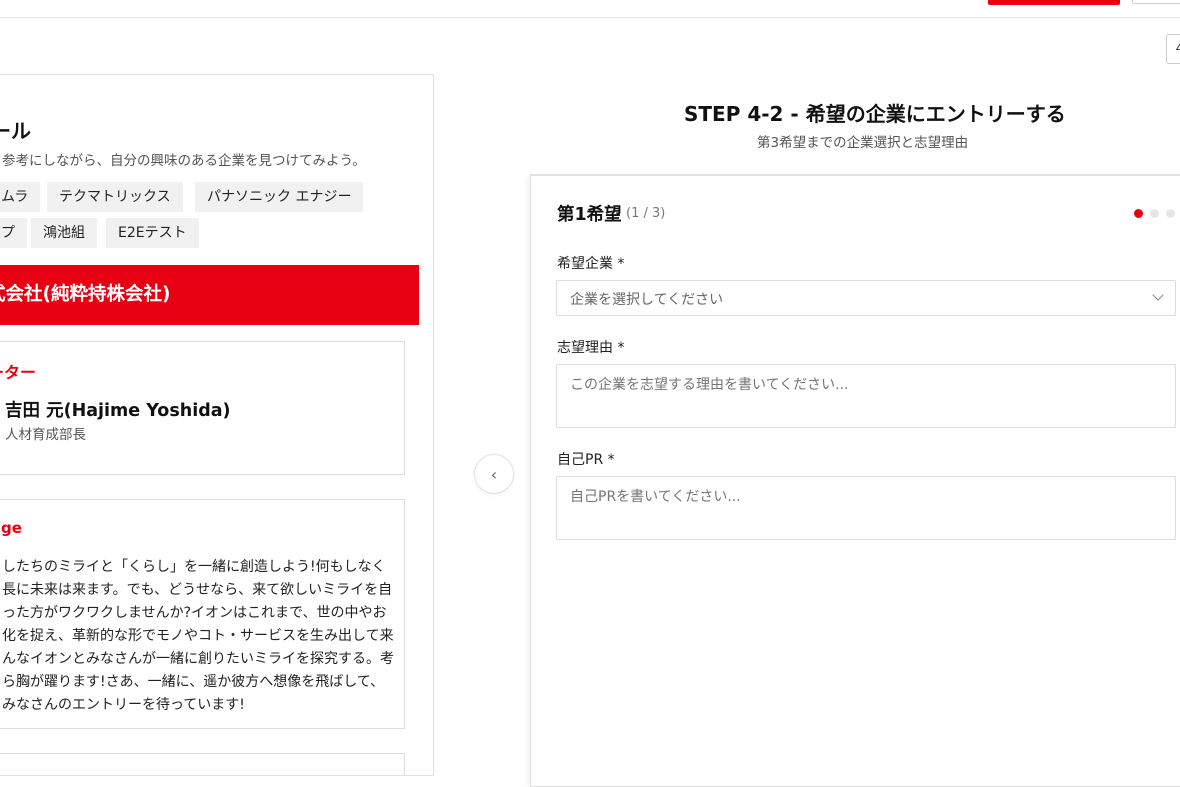 The image size is (1180, 787). Describe the element at coordinates (866, 396) in the screenshot. I see `reason-textarea` at that location.